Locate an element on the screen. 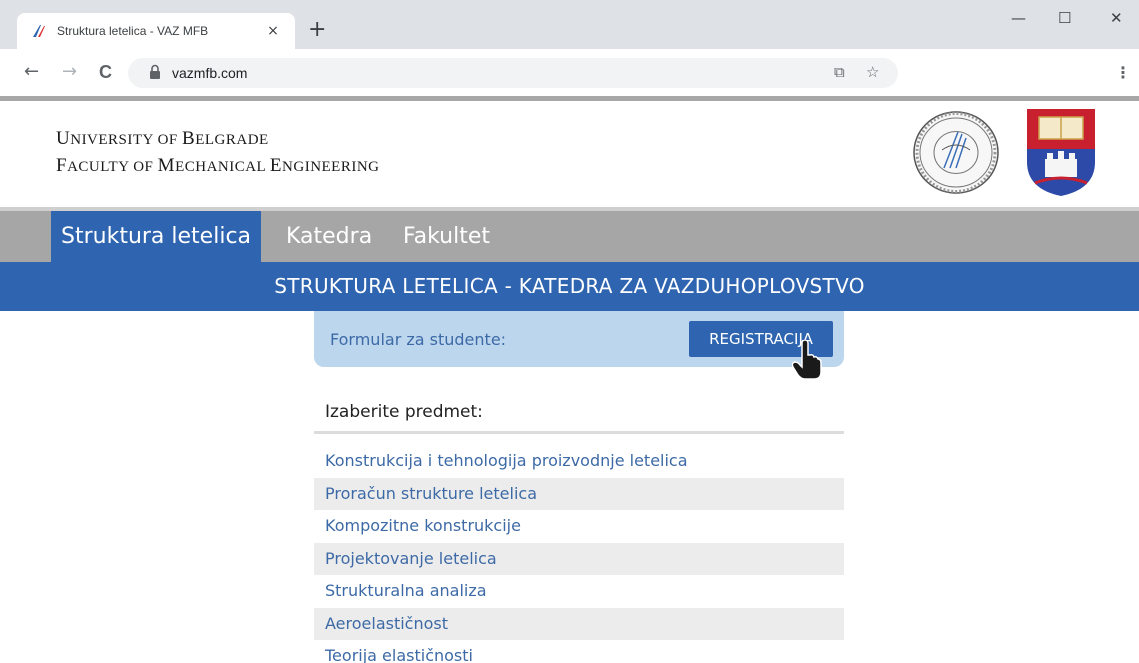 This screenshot has width=1139, height=663. browser-tab-bar: Struktura letelica - VAZ MFB × + — ☐ ✕ is located at coordinates (569, 24).